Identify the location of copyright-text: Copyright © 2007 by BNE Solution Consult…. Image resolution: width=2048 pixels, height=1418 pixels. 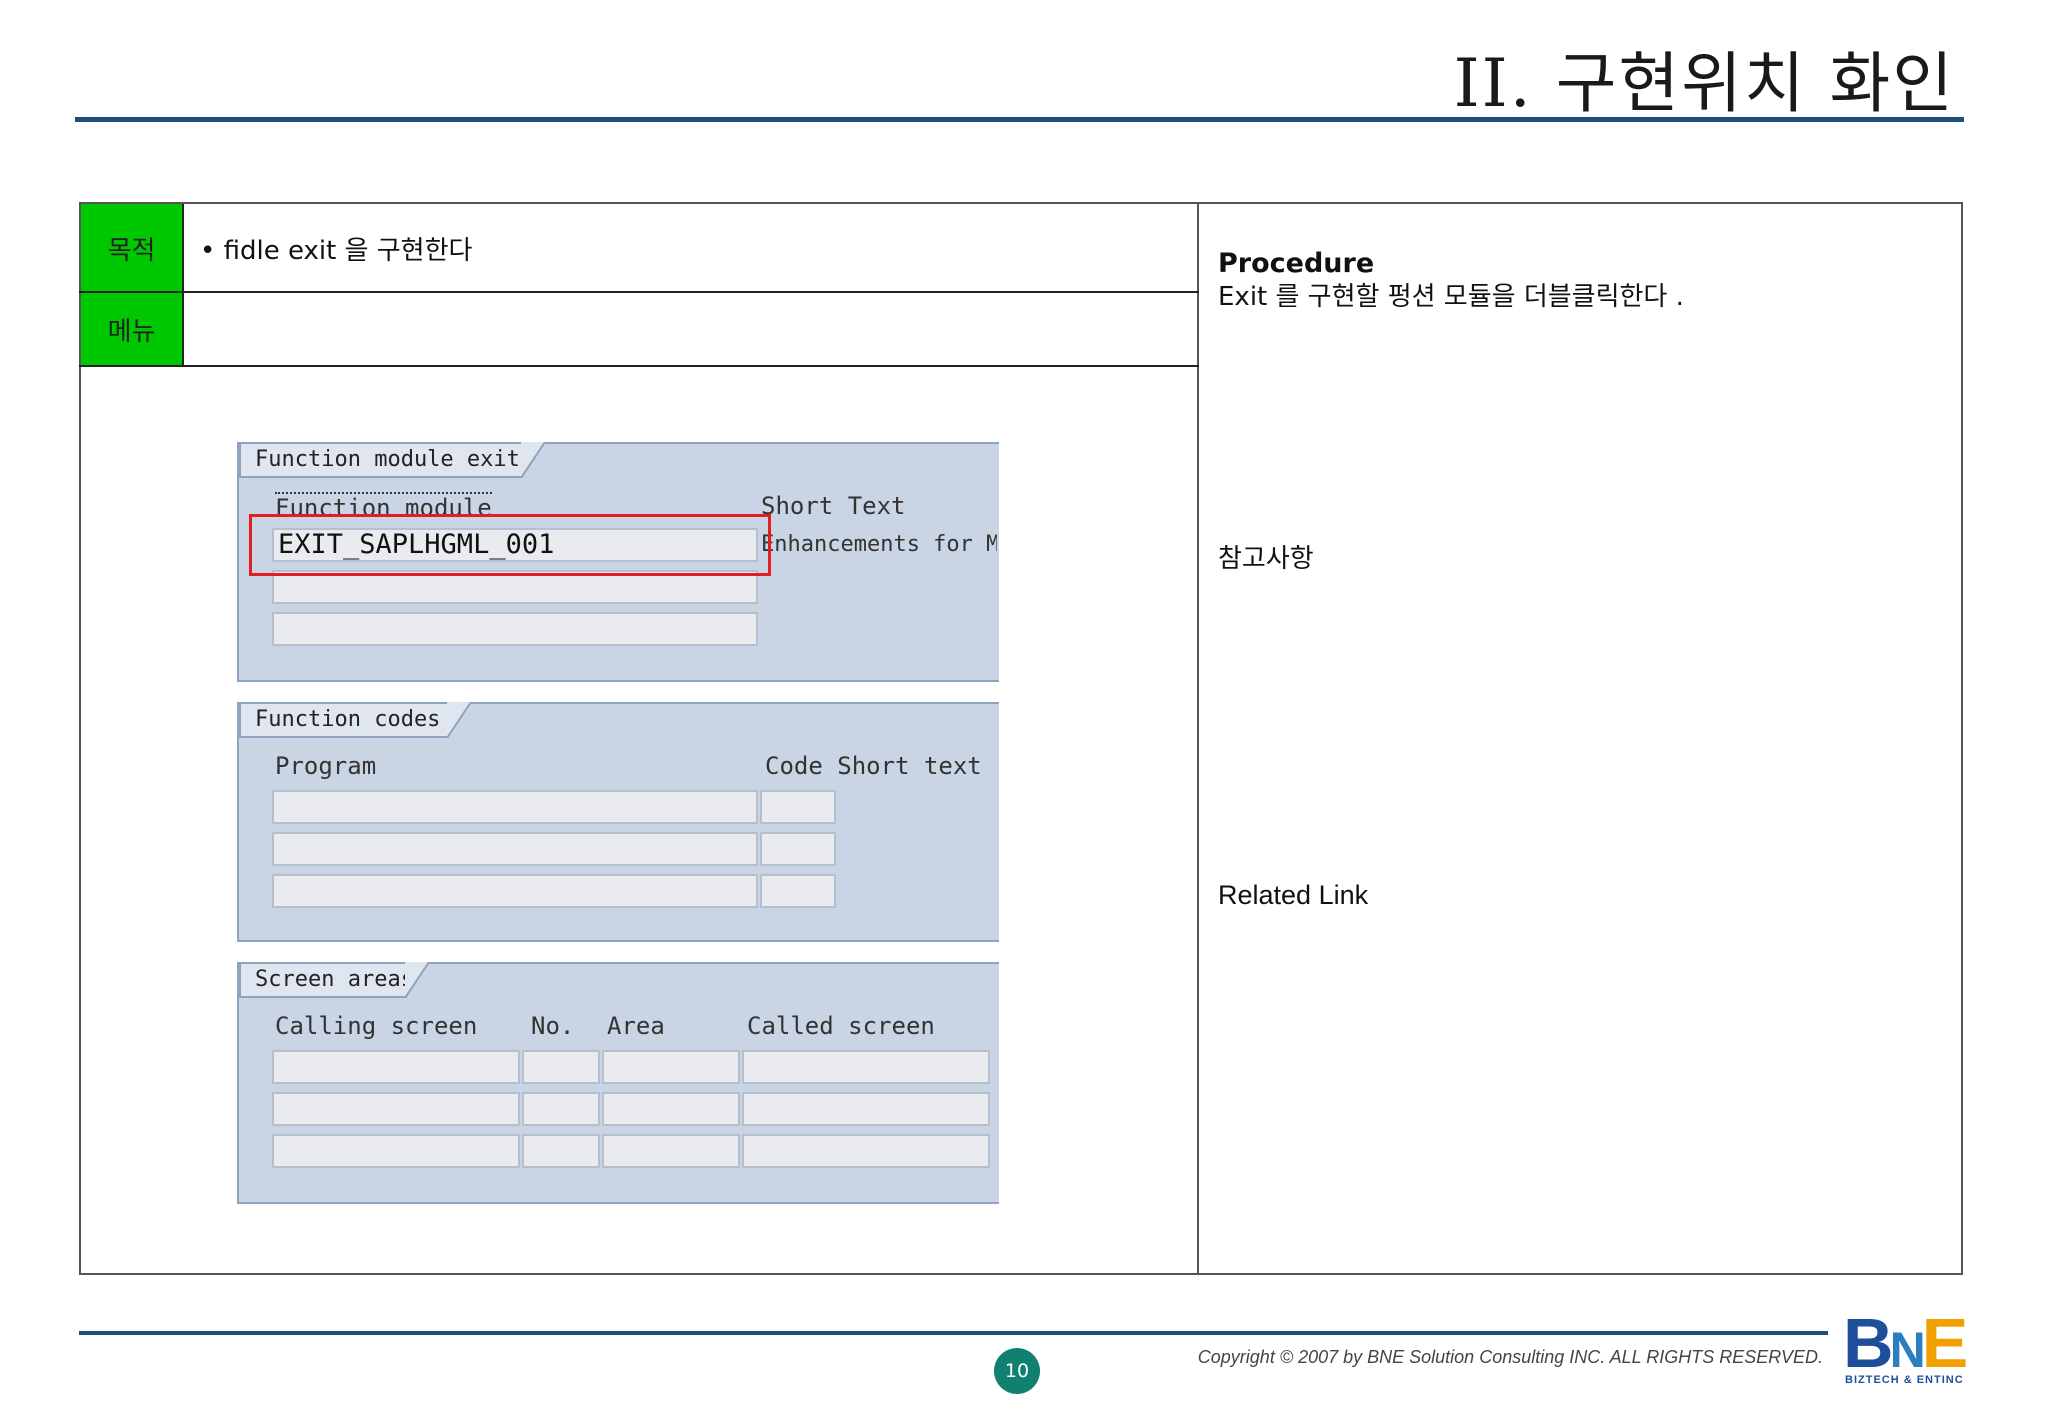
(1510, 1357).